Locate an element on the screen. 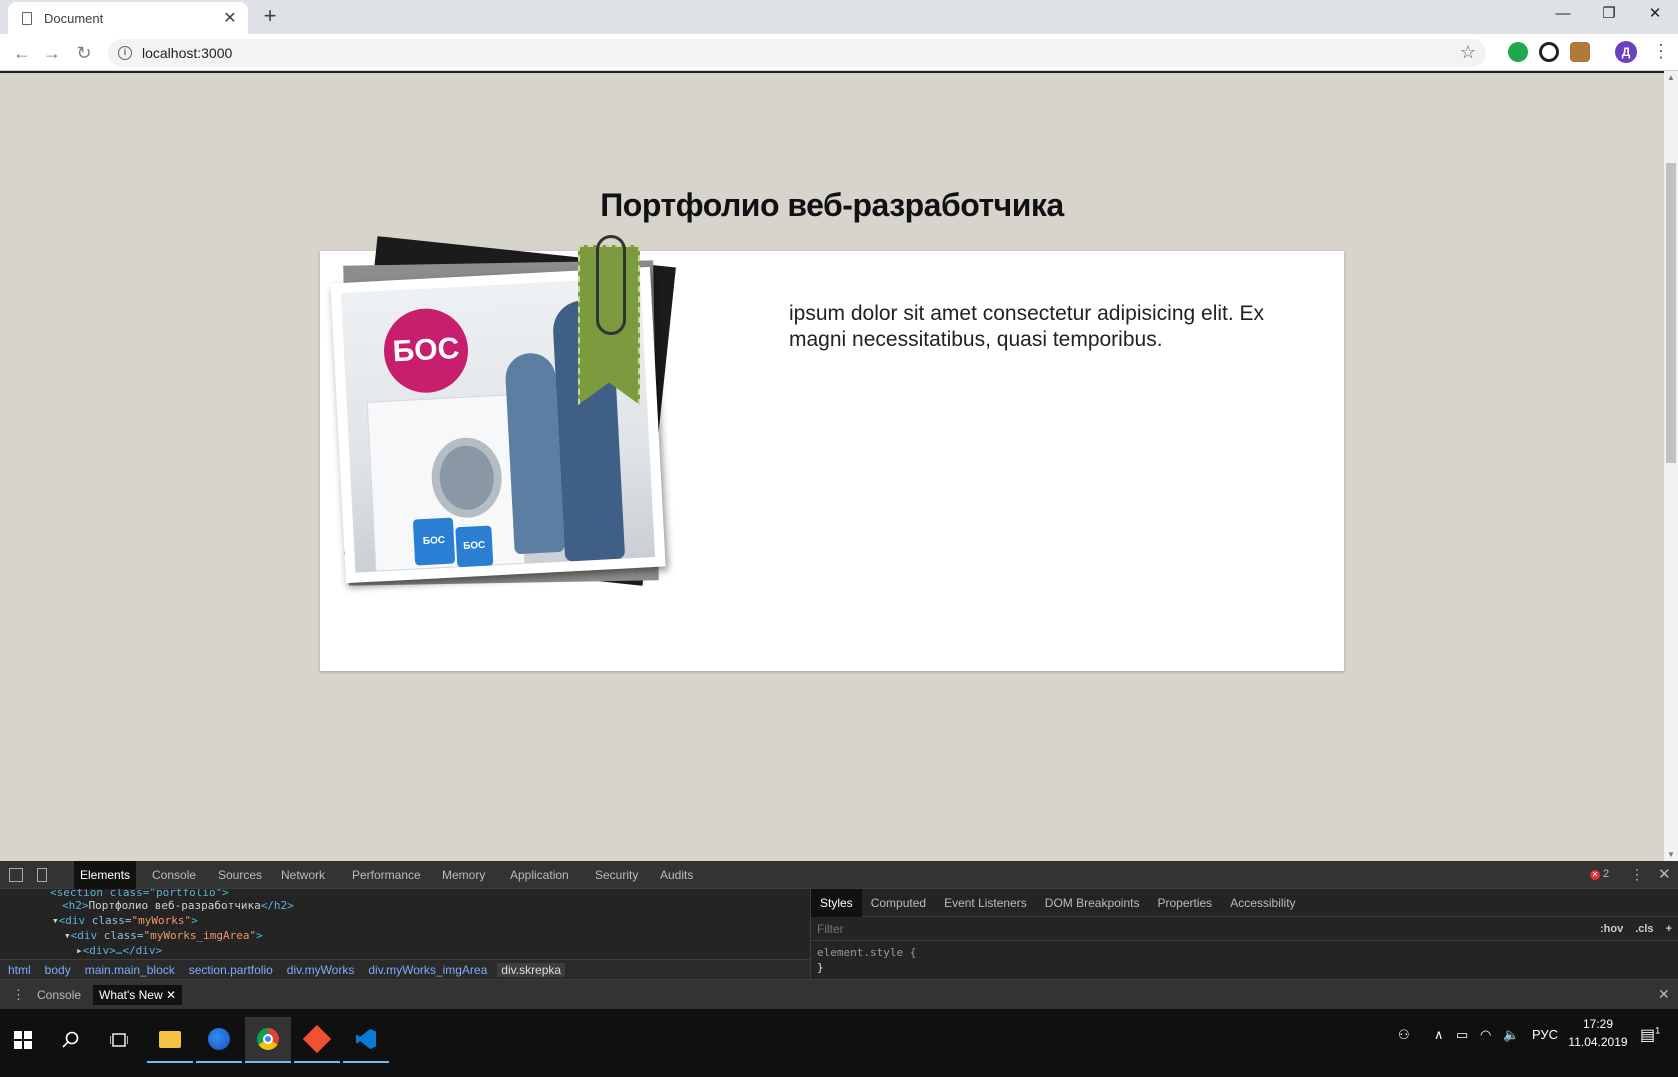 The height and width of the screenshot is (1077, 1678). taskbar-clock: 17:29 11.04.2019 is located at coordinates (1598, 1033).